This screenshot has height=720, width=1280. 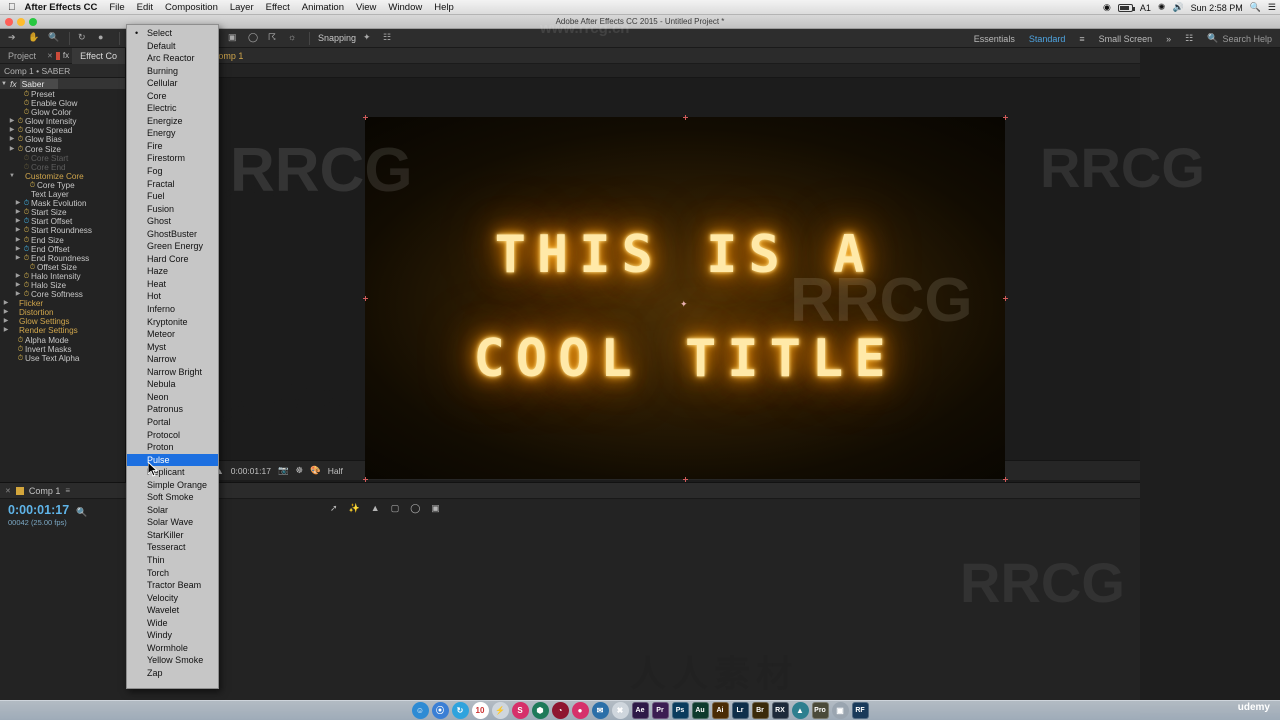 I want to click on volume-icon: 🔊, so click(x=1177, y=7).